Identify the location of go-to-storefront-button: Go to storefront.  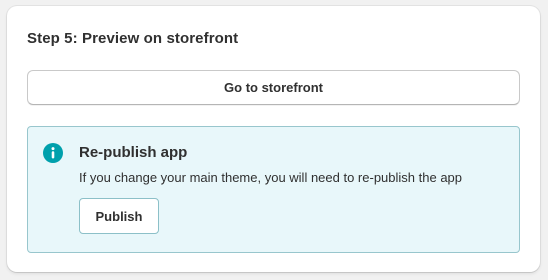
(273, 87).